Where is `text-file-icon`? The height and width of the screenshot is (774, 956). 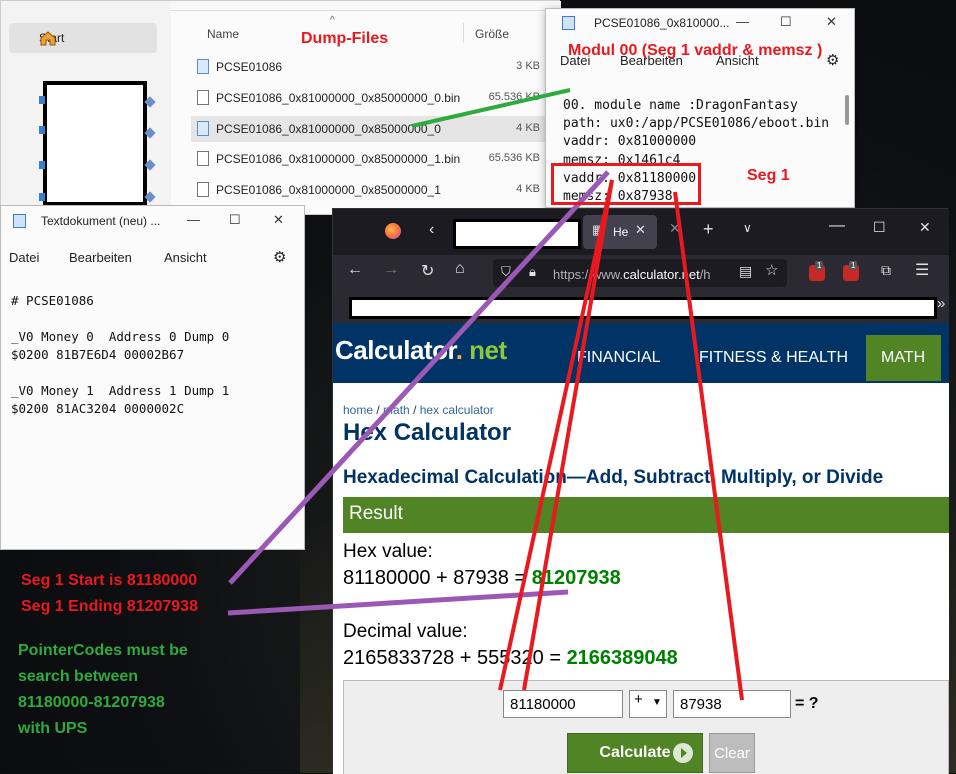
text-file-icon is located at coordinates (203, 128).